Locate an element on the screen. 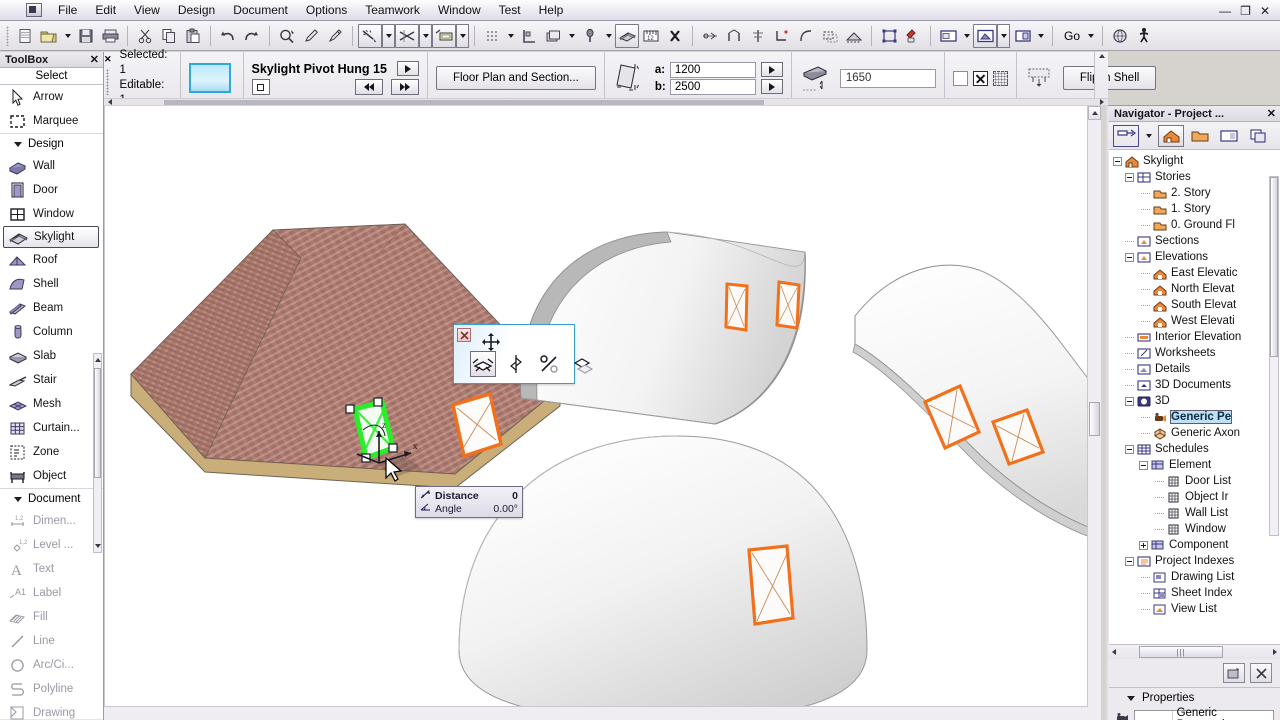  globe-icon is located at coordinates (1120, 36).